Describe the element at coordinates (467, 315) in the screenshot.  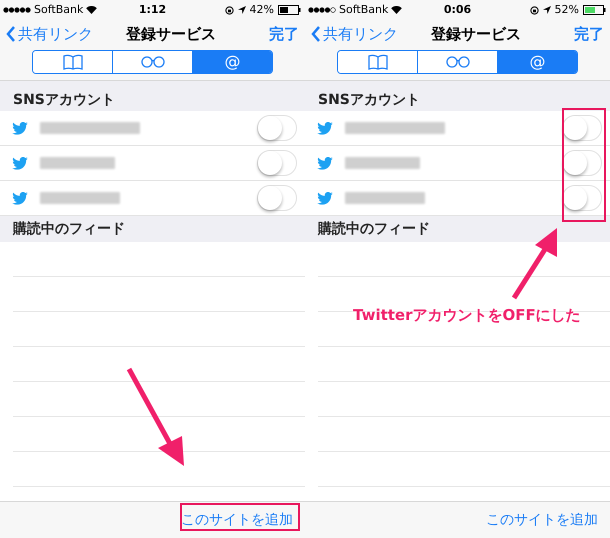
I see `annotation-caption: TwitterアカウントをOFFにした` at that location.